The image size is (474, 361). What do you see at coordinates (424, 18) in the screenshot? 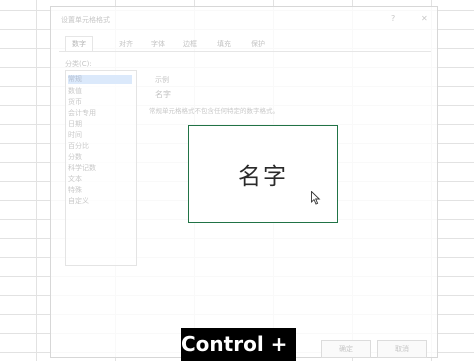
I see `close-icon: ✕` at bounding box center [424, 18].